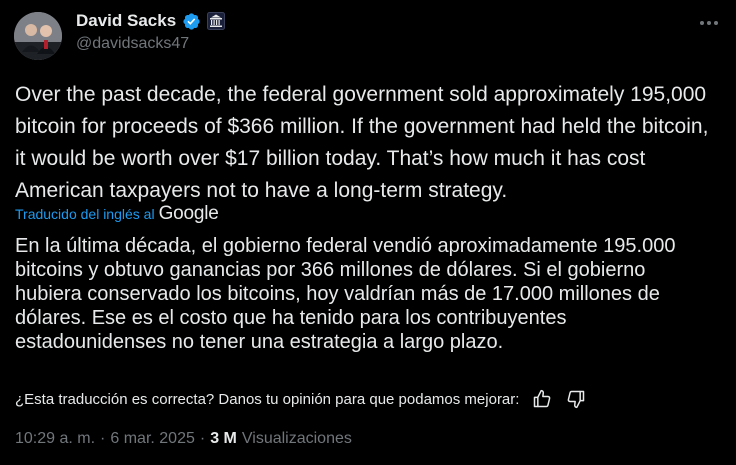  What do you see at coordinates (223, 438) in the screenshot?
I see `views-count: 3 M` at bounding box center [223, 438].